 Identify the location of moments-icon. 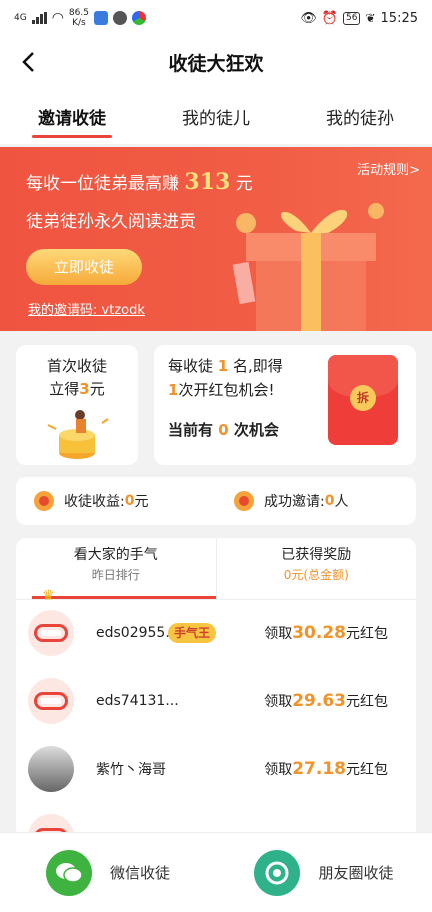
(277, 872).